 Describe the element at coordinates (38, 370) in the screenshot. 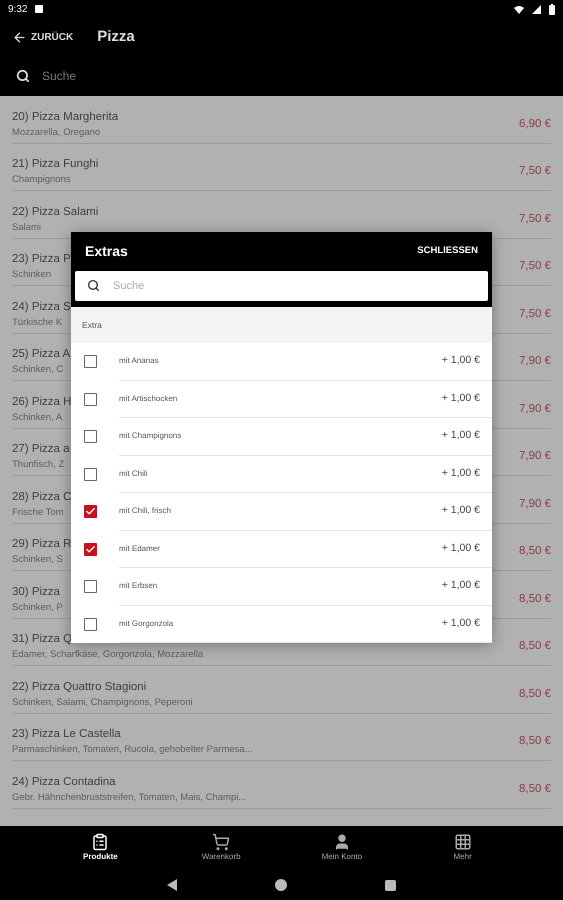

I see `product-description: Schinken, C` at that location.